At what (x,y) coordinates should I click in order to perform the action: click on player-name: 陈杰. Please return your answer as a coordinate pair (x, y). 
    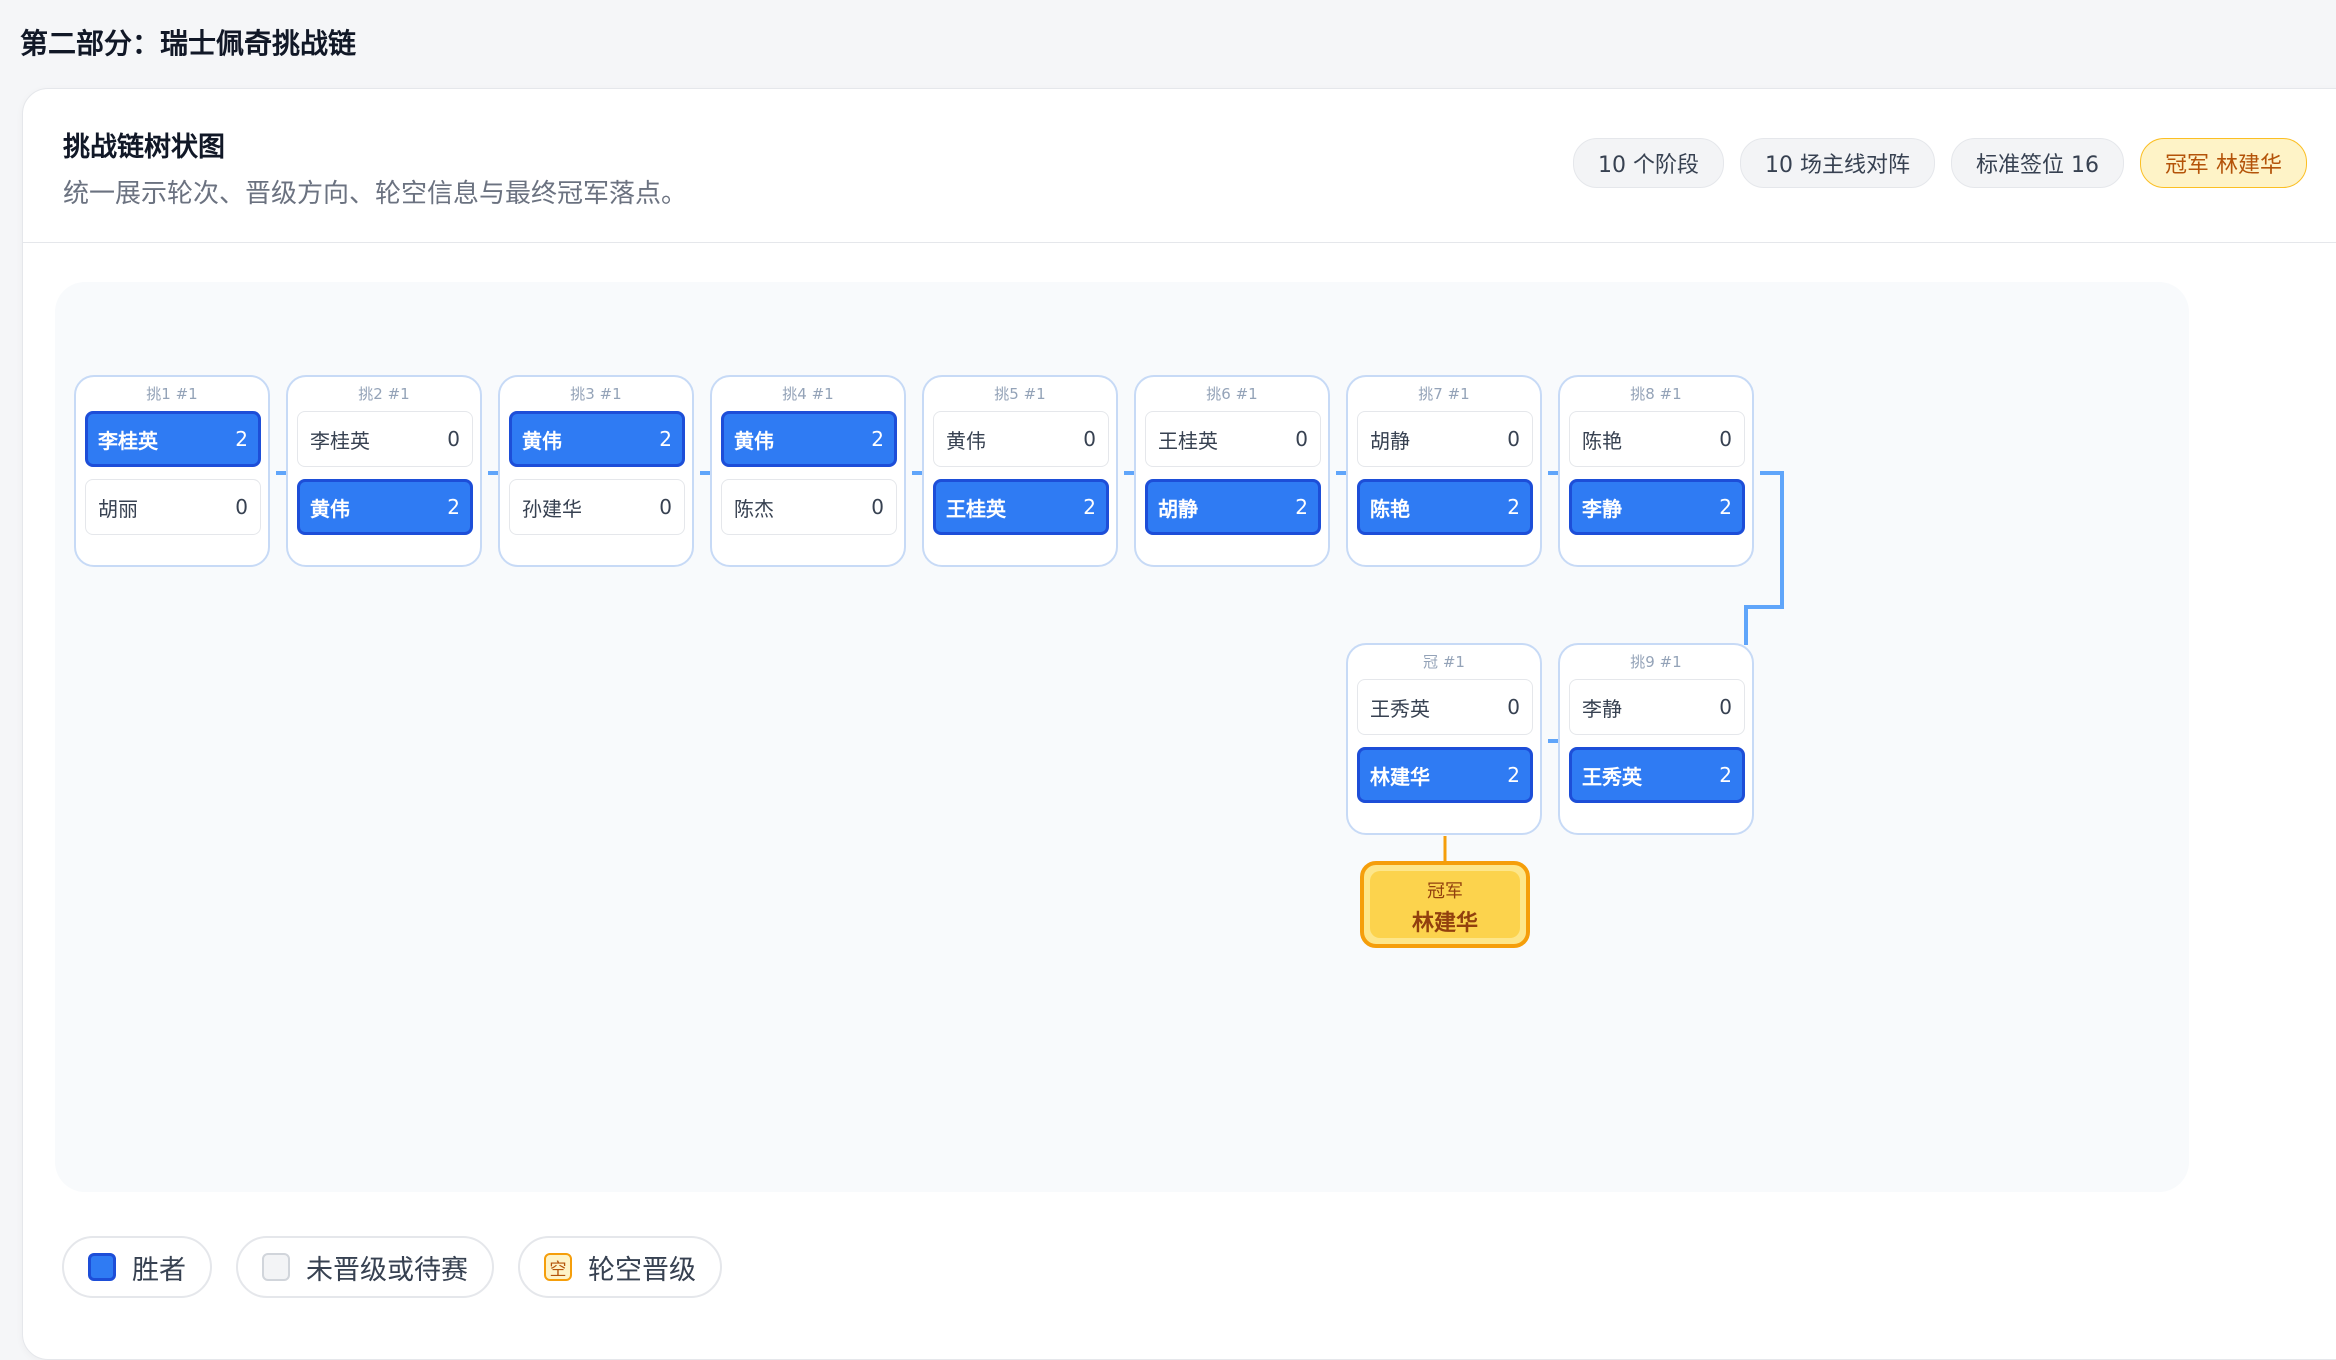
    Looking at the image, I should click on (754, 508).